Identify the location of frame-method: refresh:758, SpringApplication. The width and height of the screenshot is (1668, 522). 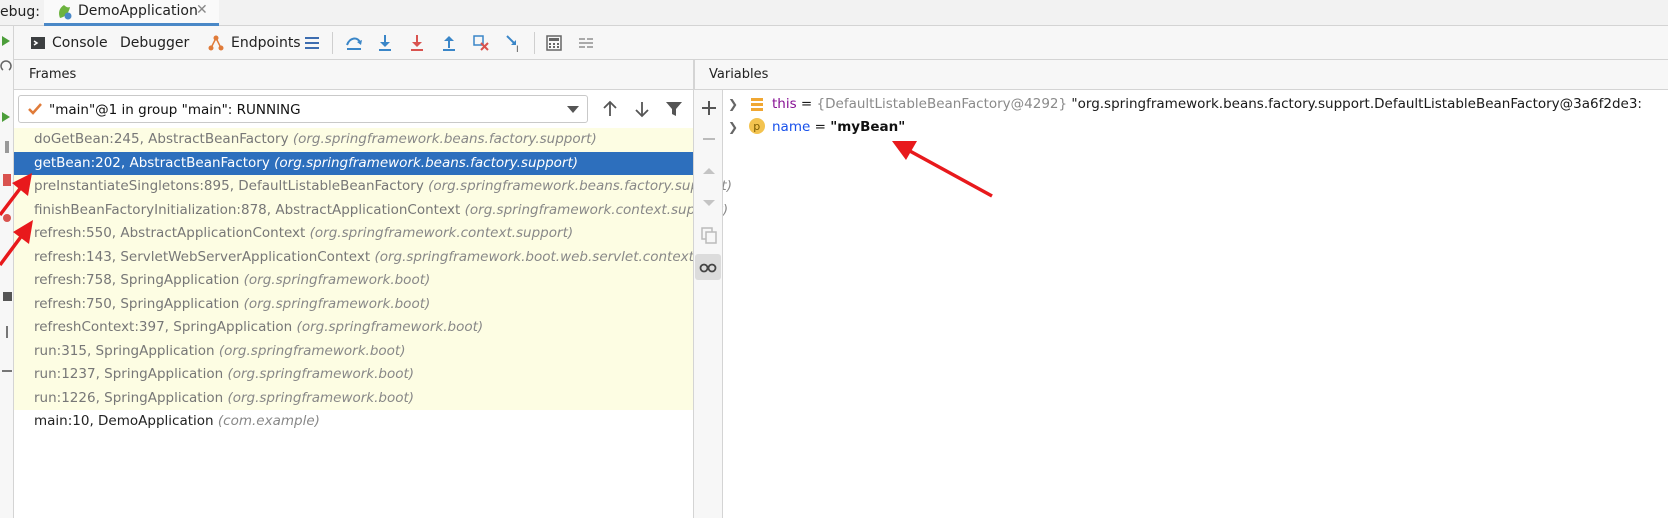
(137, 280).